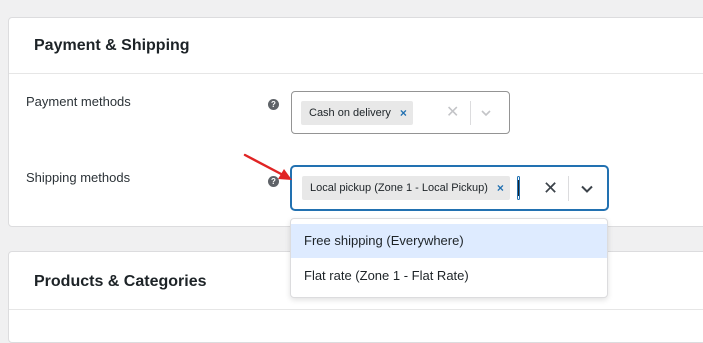  What do you see at coordinates (449, 276) in the screenshot?
I see `dropdown-option-flat-rate: Flat rate (Zone 1 - Flat Rate)` at bounding box center [449, 276].